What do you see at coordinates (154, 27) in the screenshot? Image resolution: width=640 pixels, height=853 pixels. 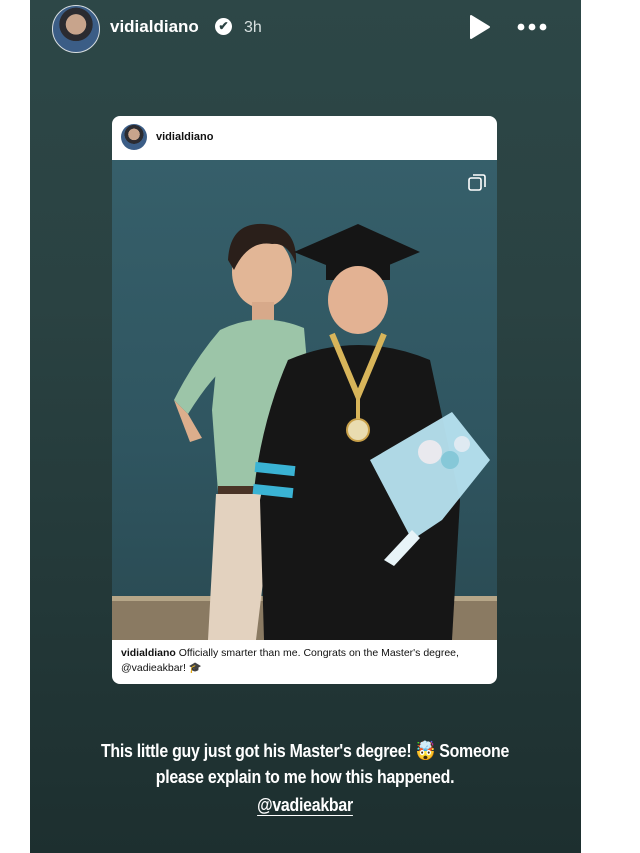 I see `story-username: vidialdiano` at bounding box center [154, 27].